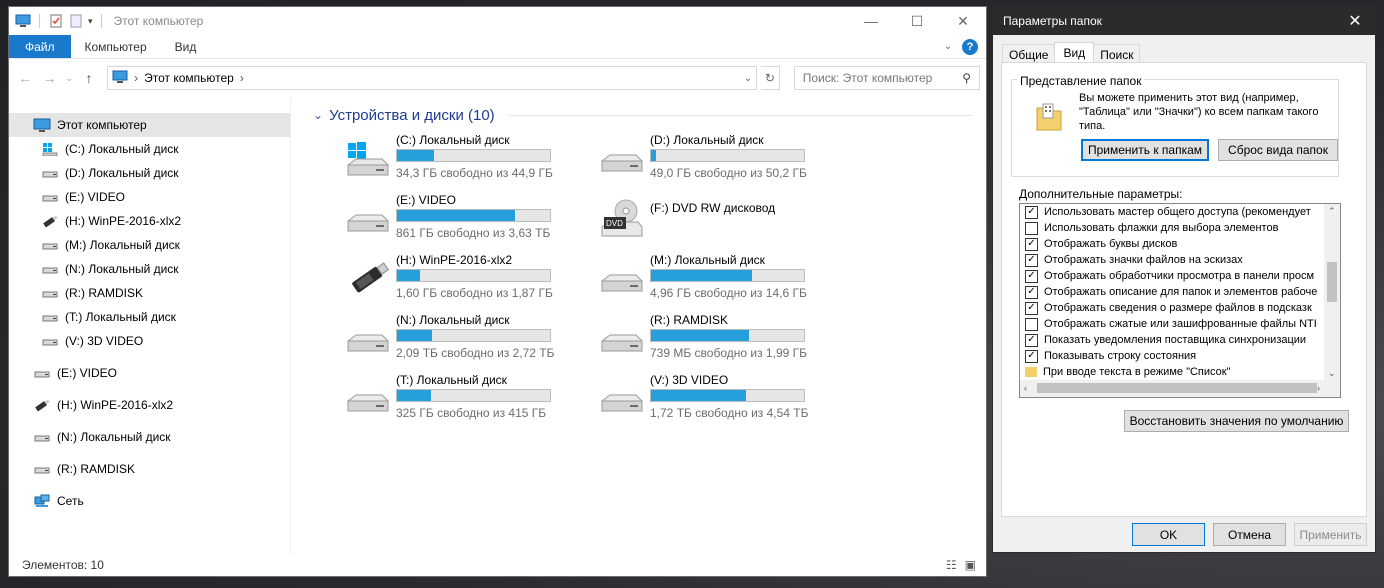 The width and height of the screenshot is (1384, 588). What do you see at coordinates (1236, 421) in the screenshot?
I see `restore-defaults-button: Восстановить значения по умолчанию` at bounding box center [1236, 421].